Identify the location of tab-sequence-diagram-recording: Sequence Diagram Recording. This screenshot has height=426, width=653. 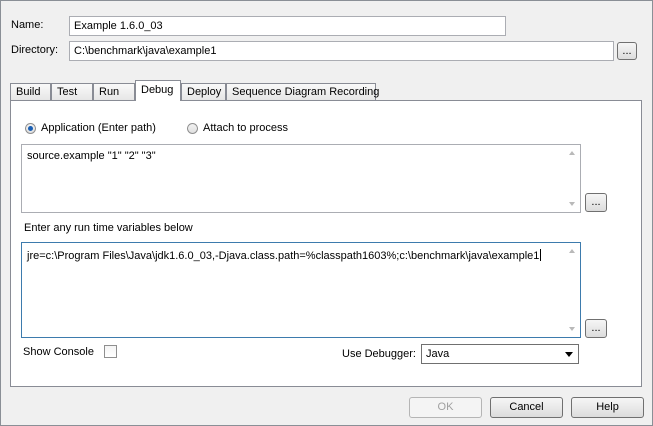
(302, 91).